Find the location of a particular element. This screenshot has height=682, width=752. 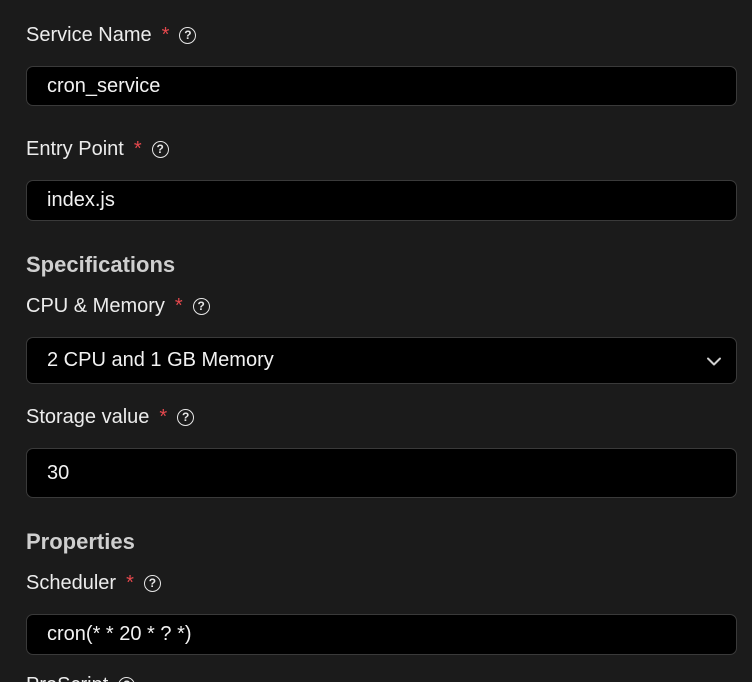

prescript-label-row: PreScript ? is located at coordinates (81, 677).